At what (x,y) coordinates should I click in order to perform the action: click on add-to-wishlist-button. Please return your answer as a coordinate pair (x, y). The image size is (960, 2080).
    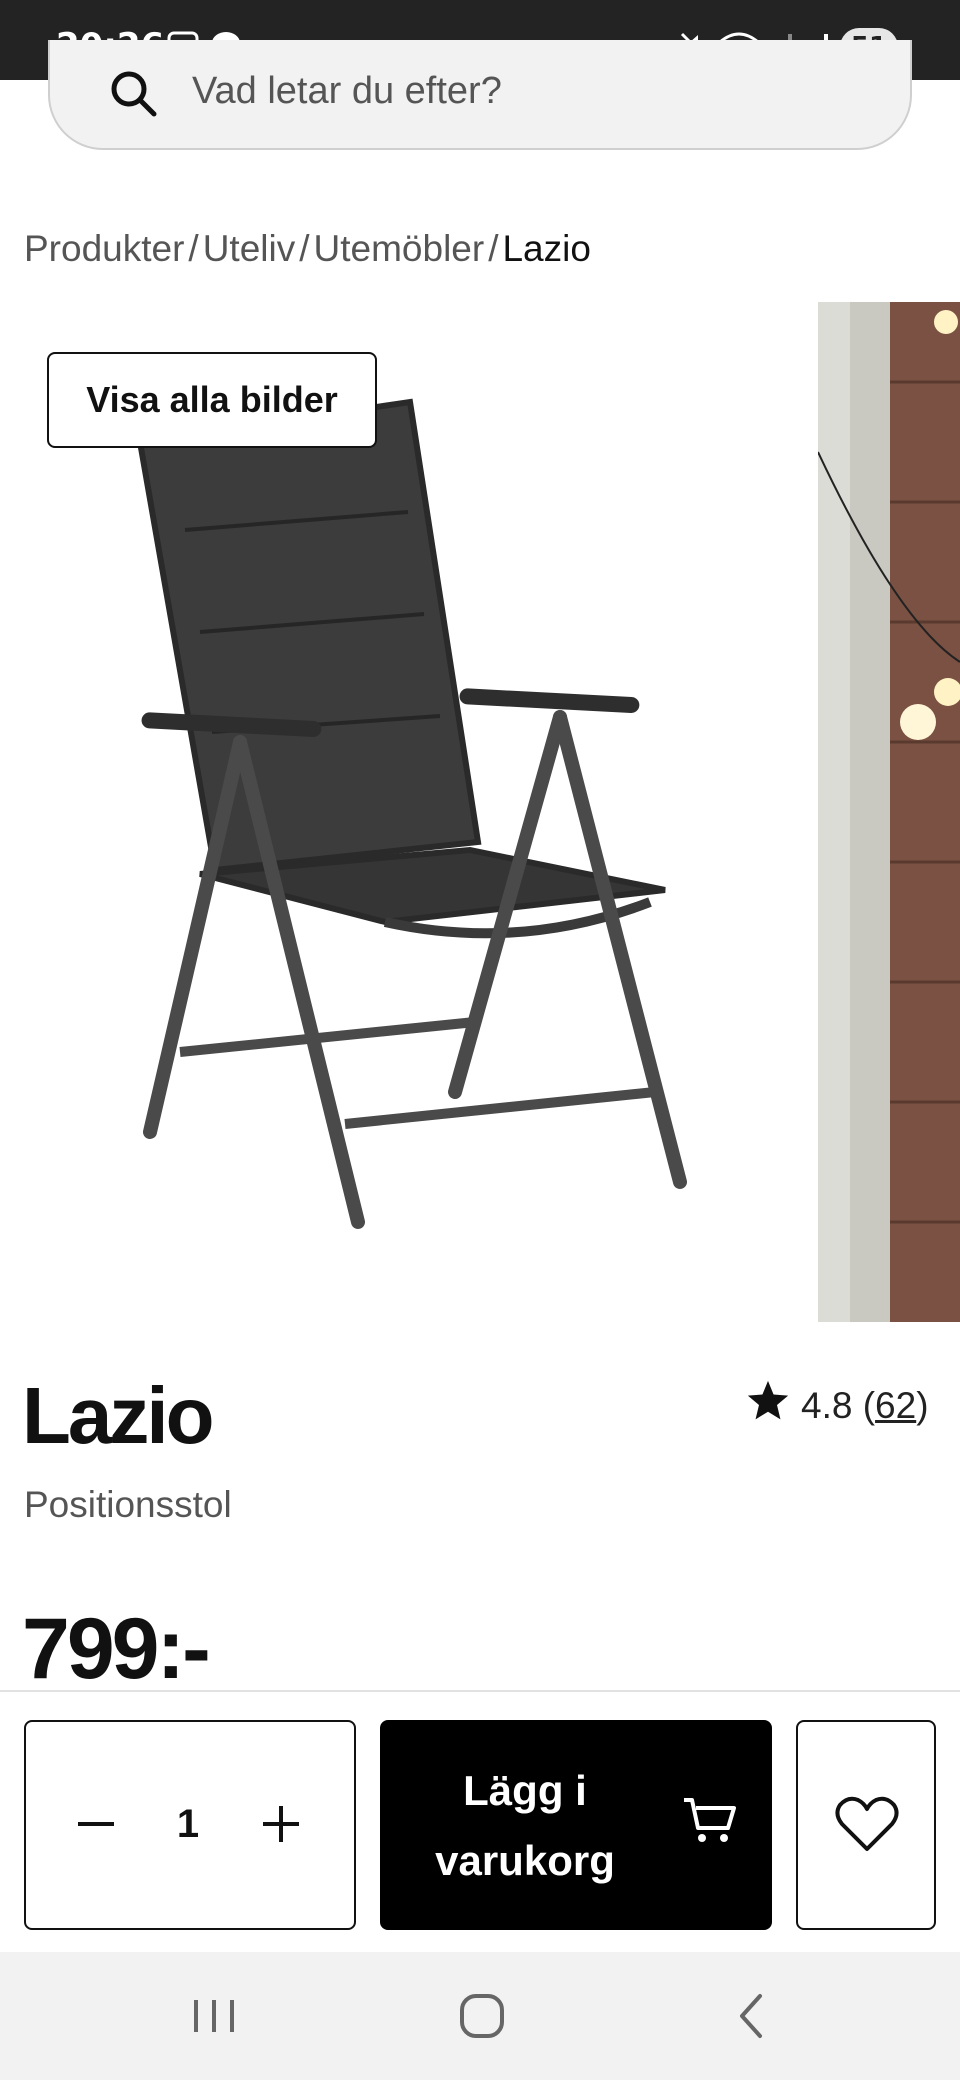
    Looking at the image, I should click on (866, 1825).